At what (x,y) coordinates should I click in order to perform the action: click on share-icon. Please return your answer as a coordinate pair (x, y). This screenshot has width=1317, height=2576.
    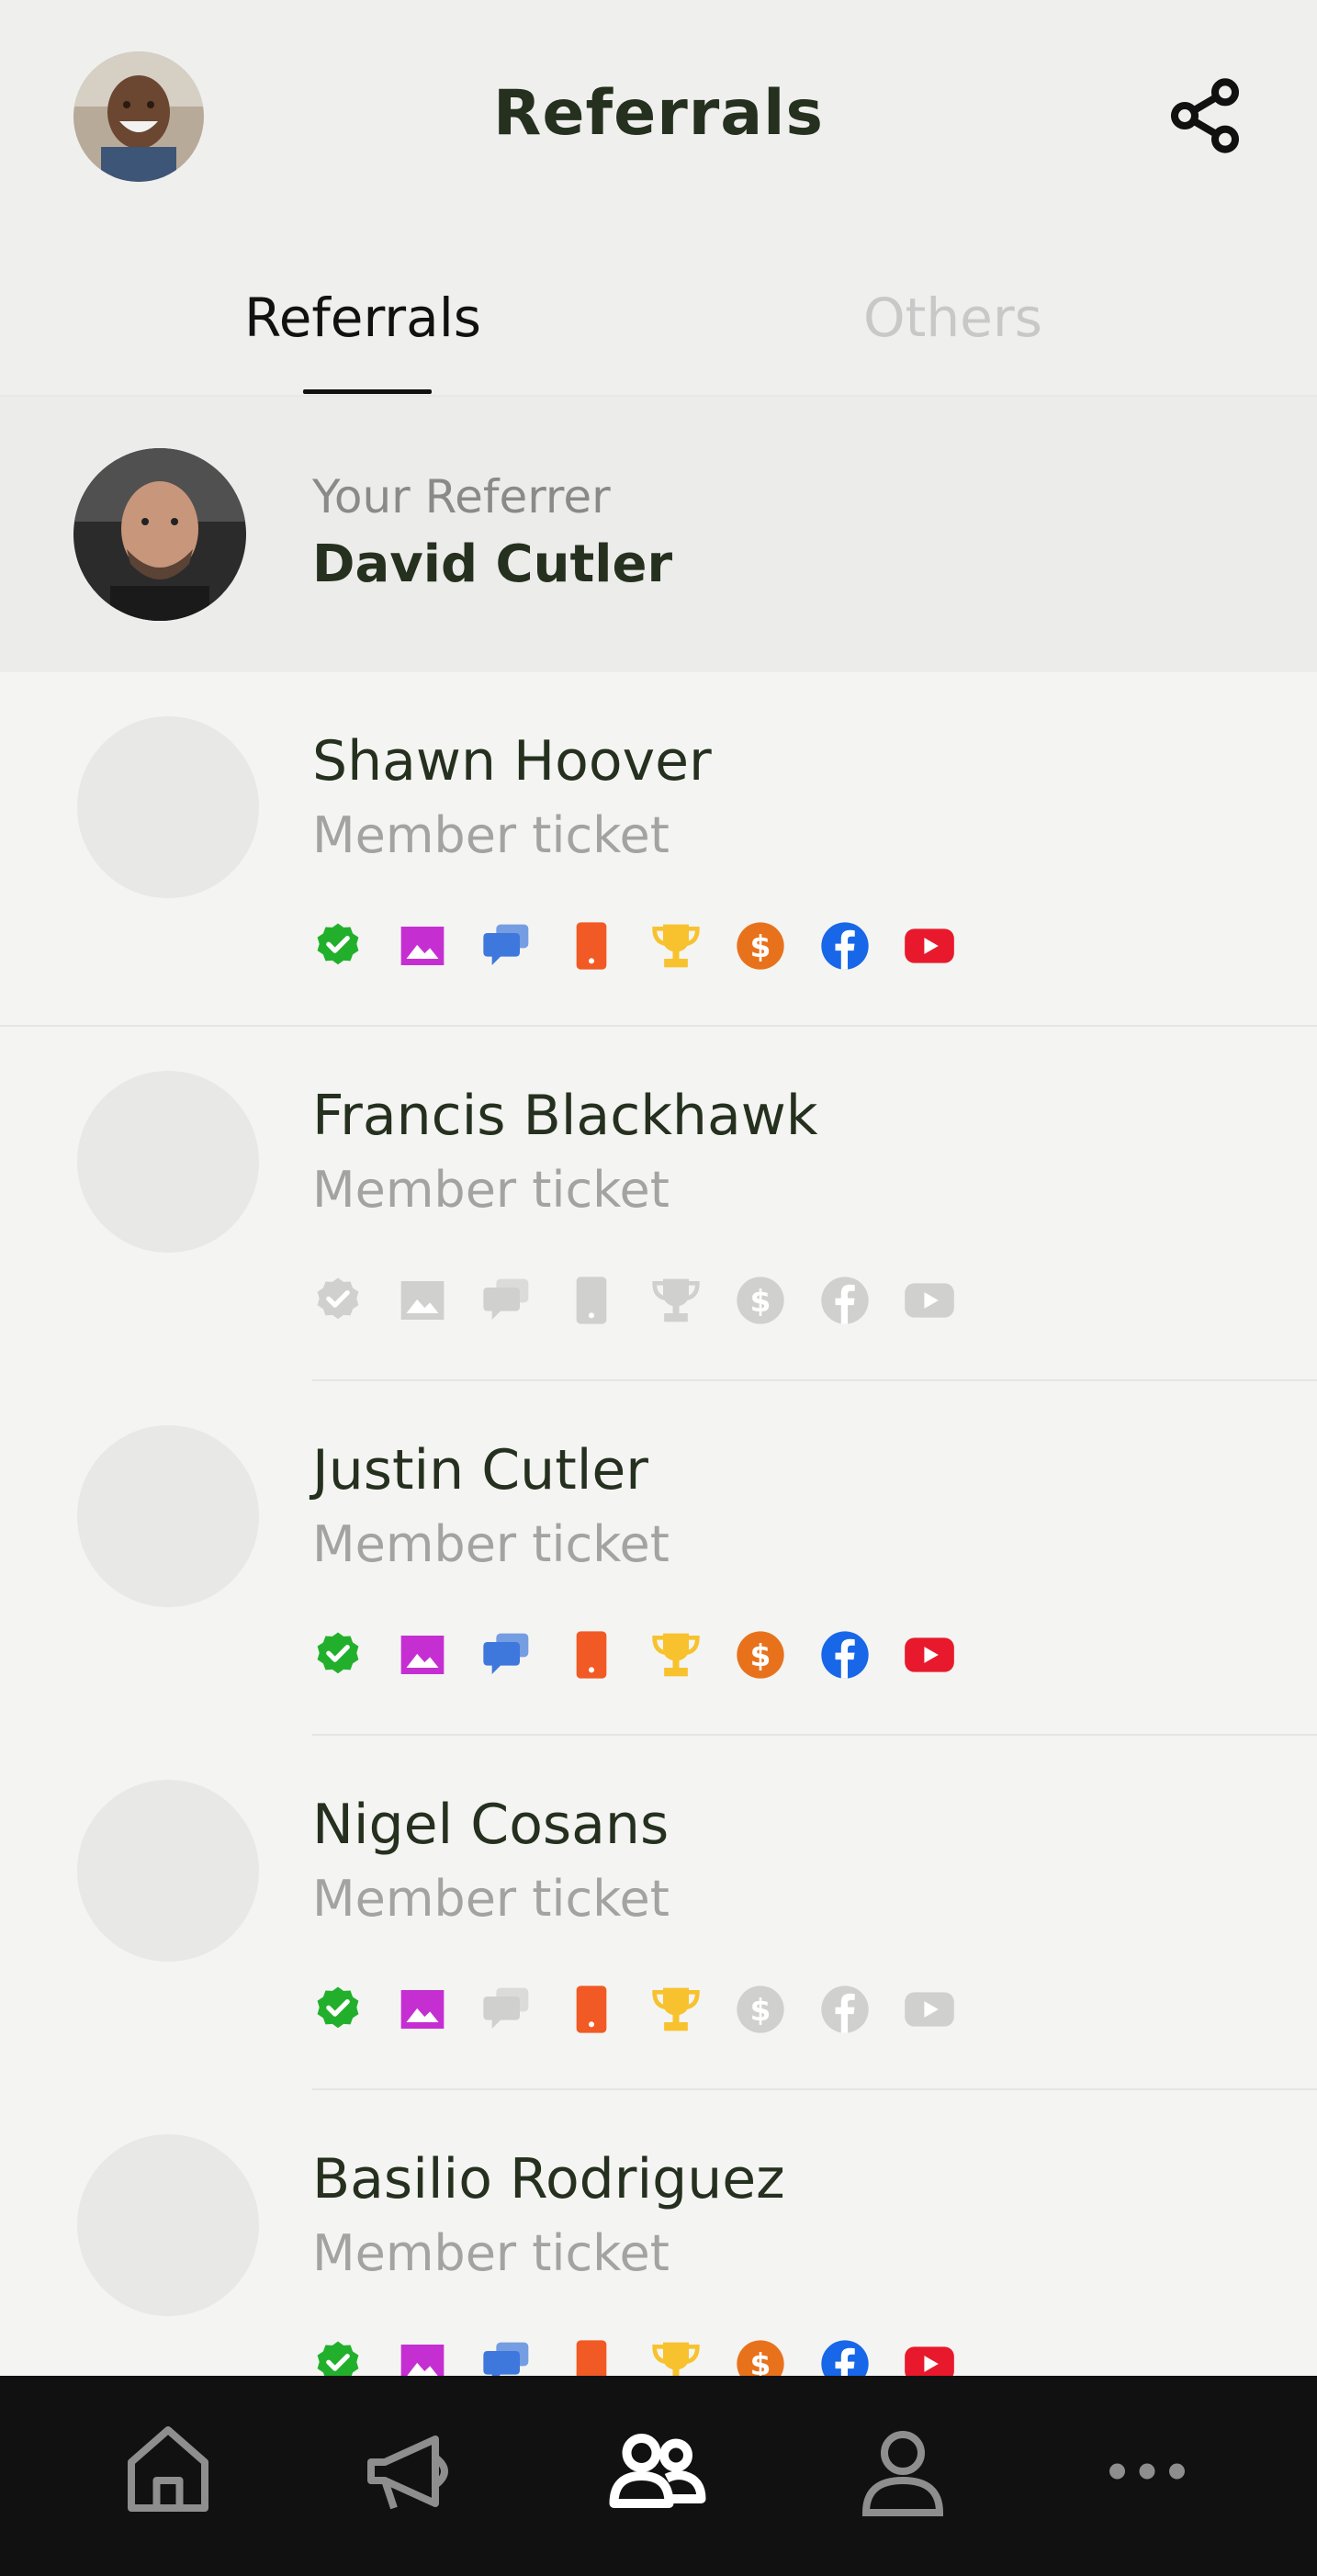
    Looking at the image, I should click on (1205, 115).